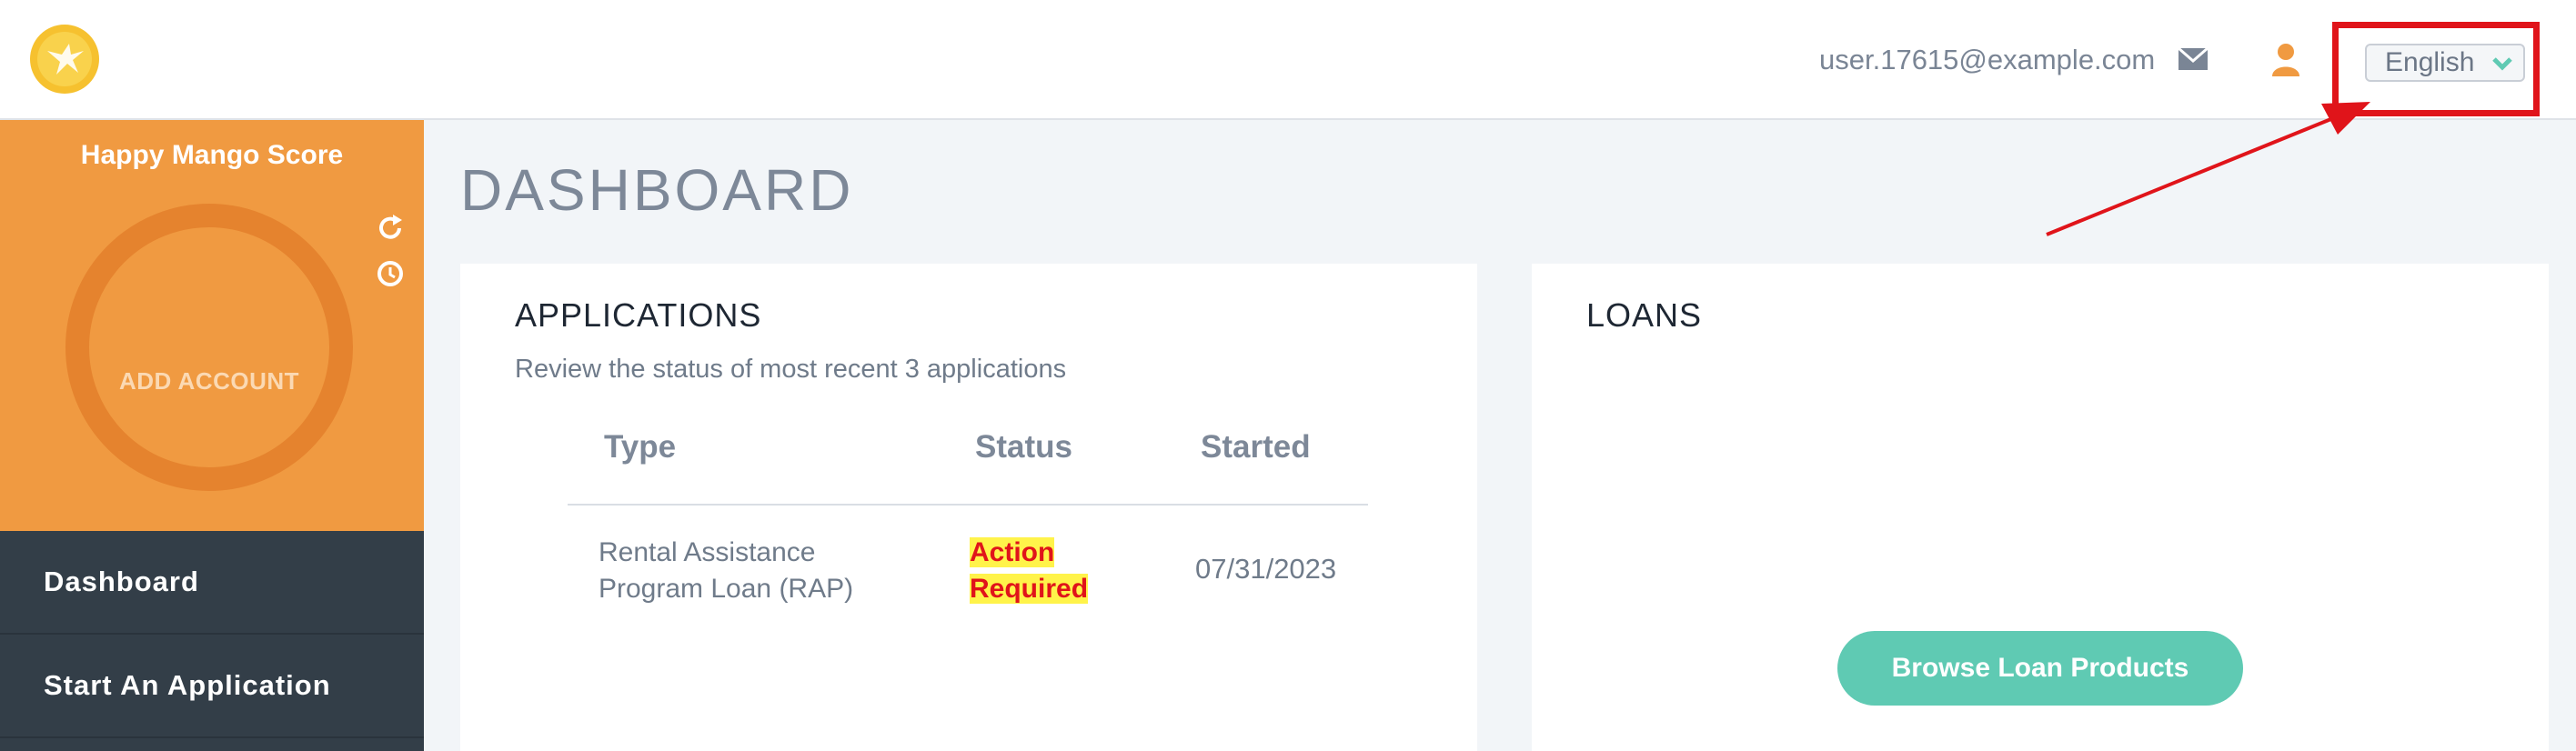  I want to click on application-type-line: Rental Assistance, so click(707, 552).